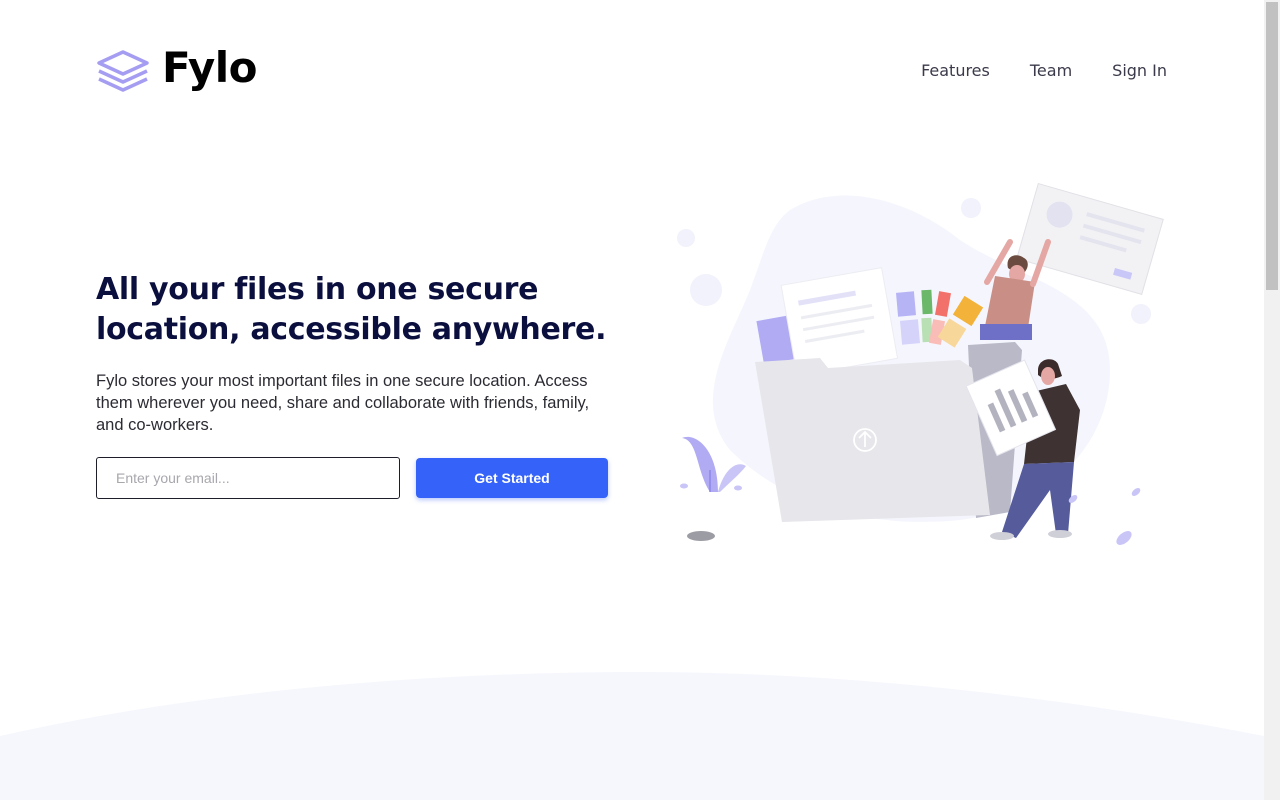 The image size is (1280, 800). I want to click on main-nav: Features Team Sign In, so click(1044, 70).